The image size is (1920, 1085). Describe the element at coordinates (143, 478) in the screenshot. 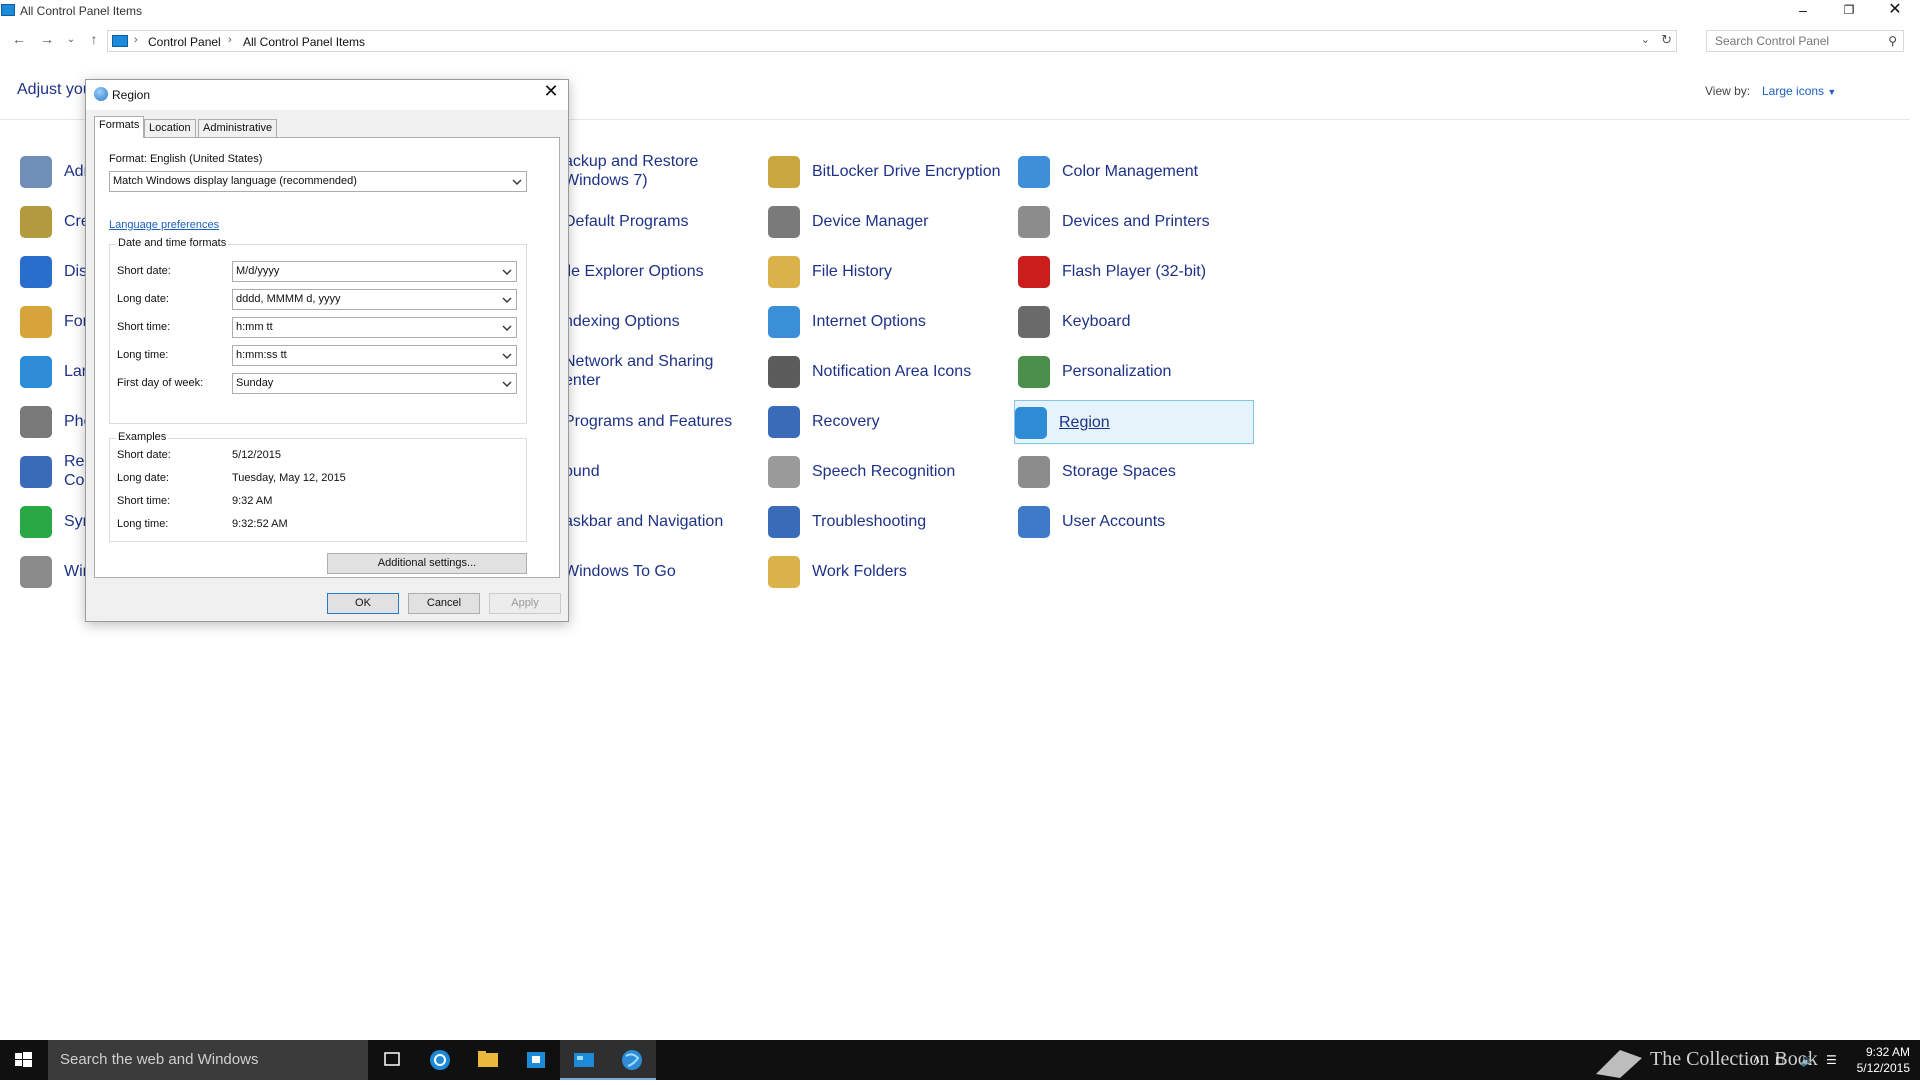

I see `example-label: Long date:` at that location.